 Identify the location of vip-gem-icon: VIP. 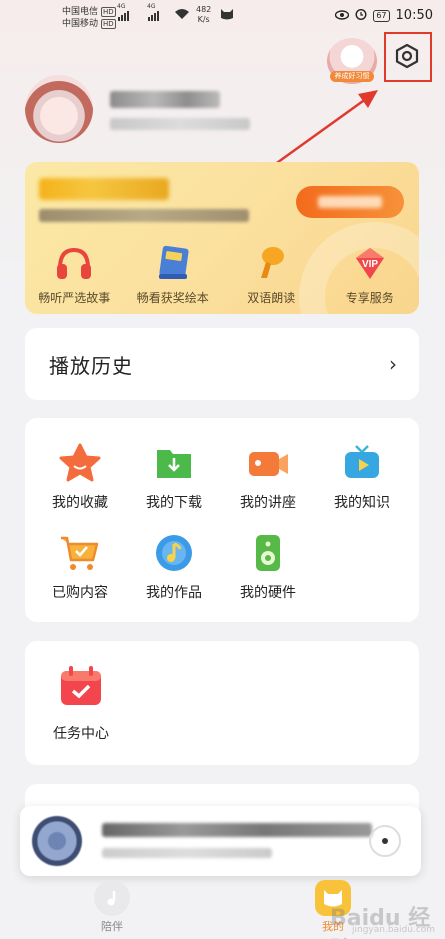
(370, 263).